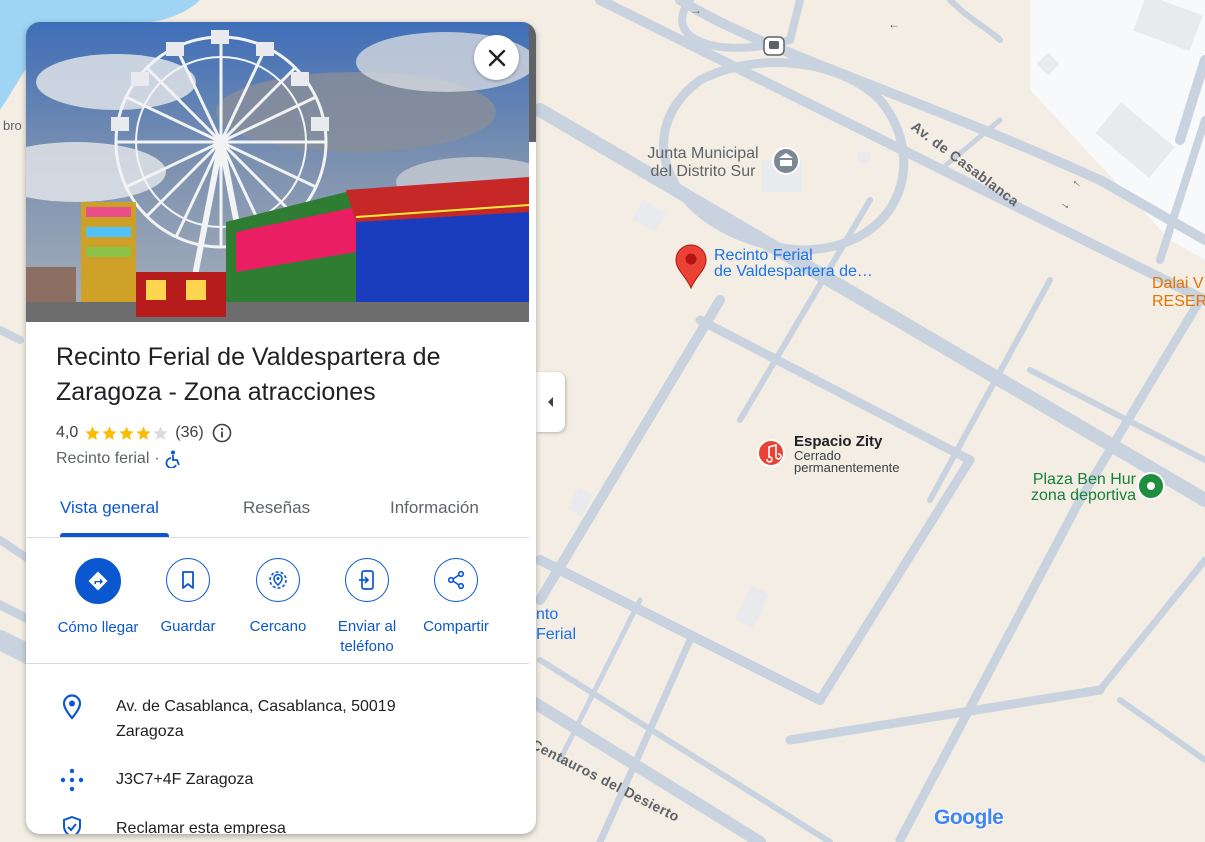 This screenshot has width=1205, height=842. I want to click on nearby-label: Cercano, so click(278, 626).